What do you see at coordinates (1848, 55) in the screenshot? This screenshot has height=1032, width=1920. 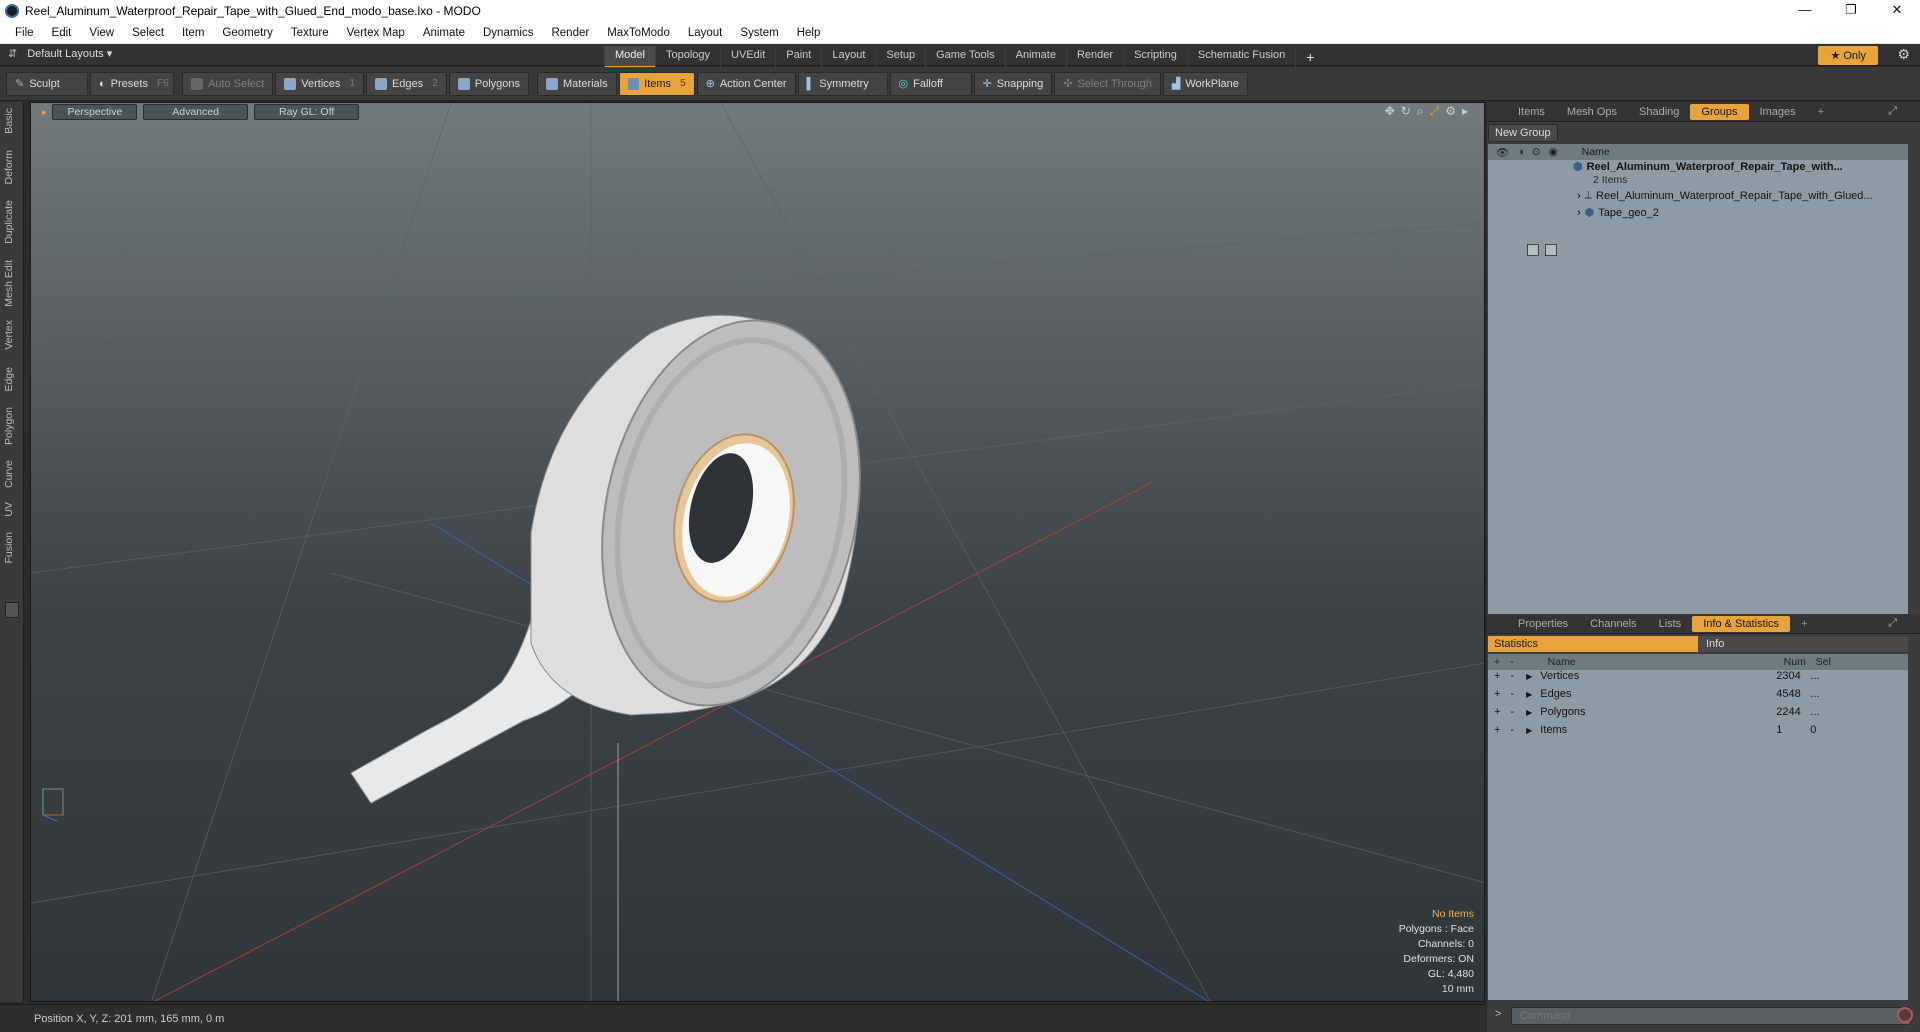 I see `only-button: ★ Only` at bounding box center [1848, 55].